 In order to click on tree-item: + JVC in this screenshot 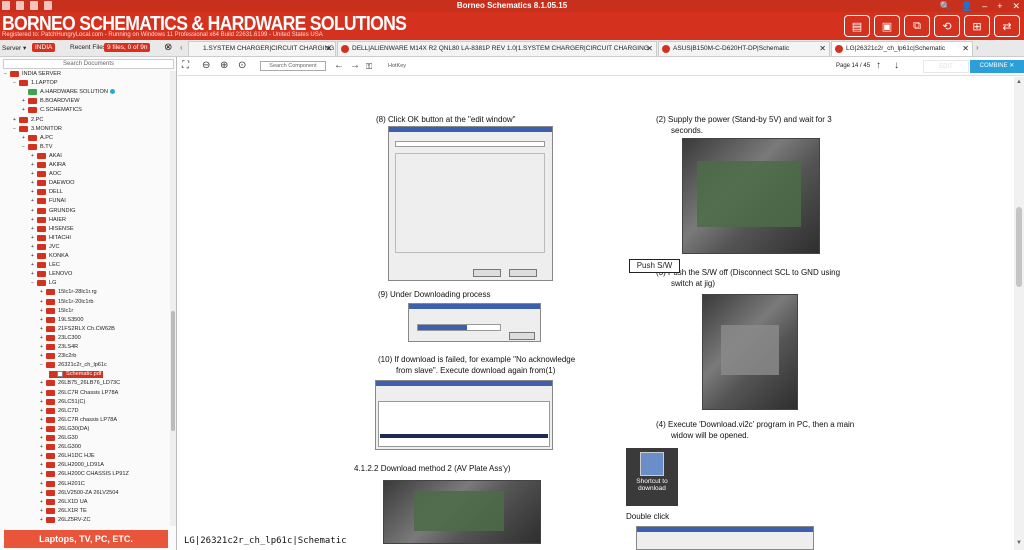, I will do `click(45, 247)`.